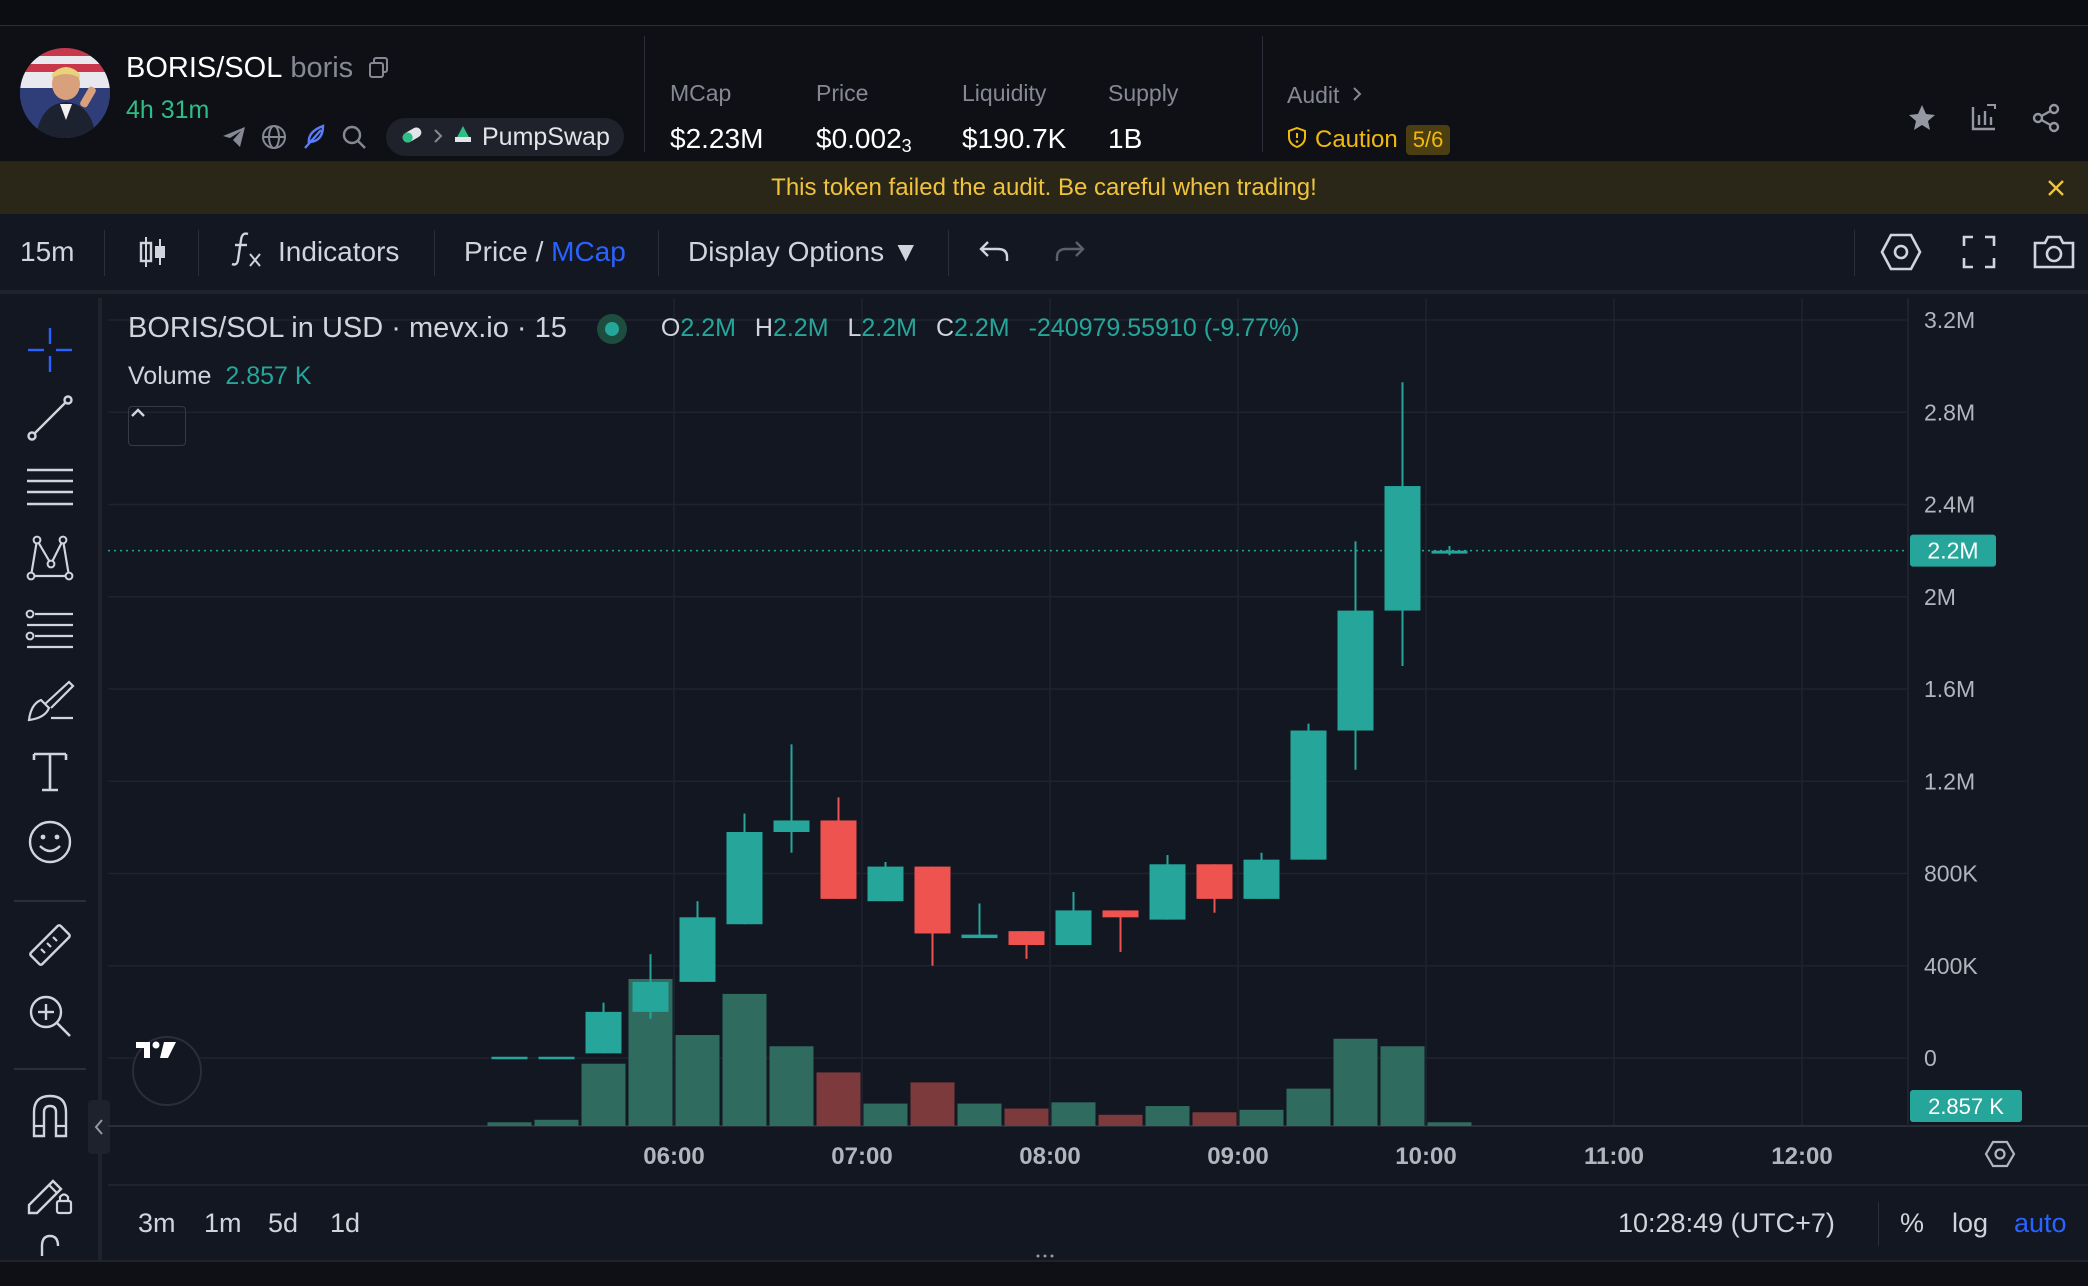  Describe the element at coordinates (314, 252) in the screenshot. I see `indicators-button: Indicators` at that location.